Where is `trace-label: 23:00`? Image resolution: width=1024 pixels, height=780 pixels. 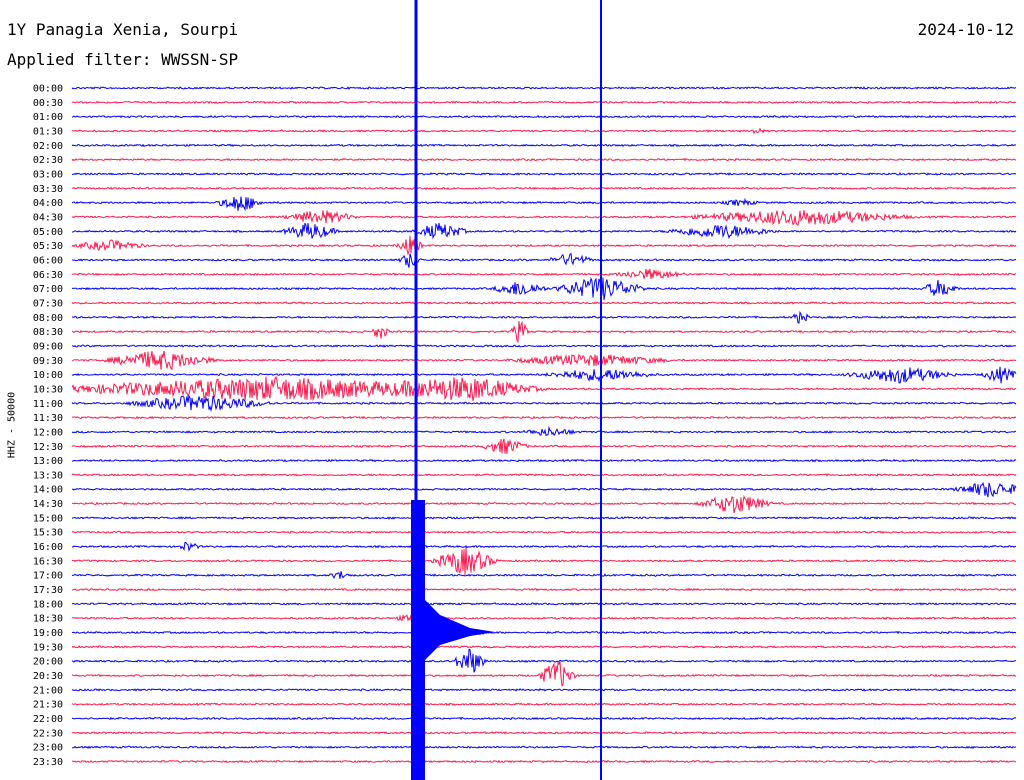
trace-label: 23:00 is located at coordinates (48, 748).